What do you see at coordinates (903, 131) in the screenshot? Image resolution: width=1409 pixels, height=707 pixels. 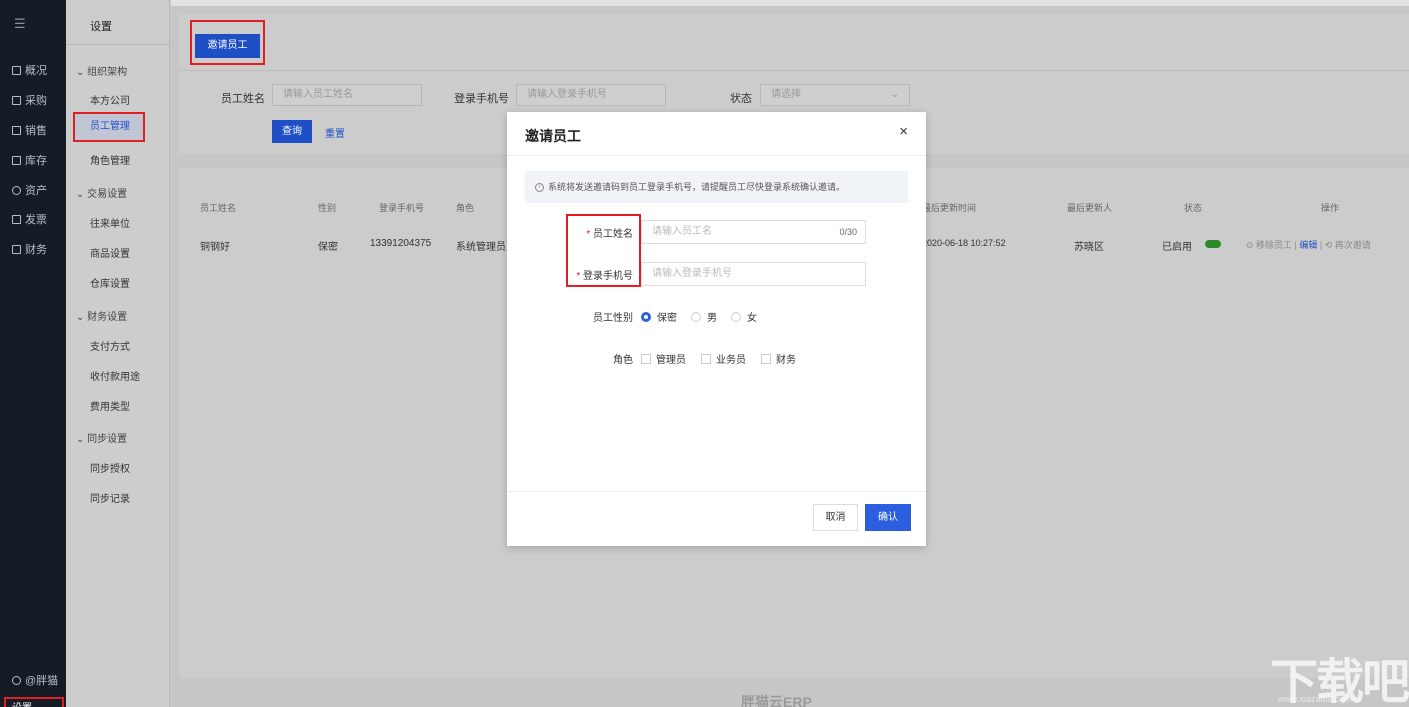 I see `close-icon: ×` at bounding box center [903, 131].